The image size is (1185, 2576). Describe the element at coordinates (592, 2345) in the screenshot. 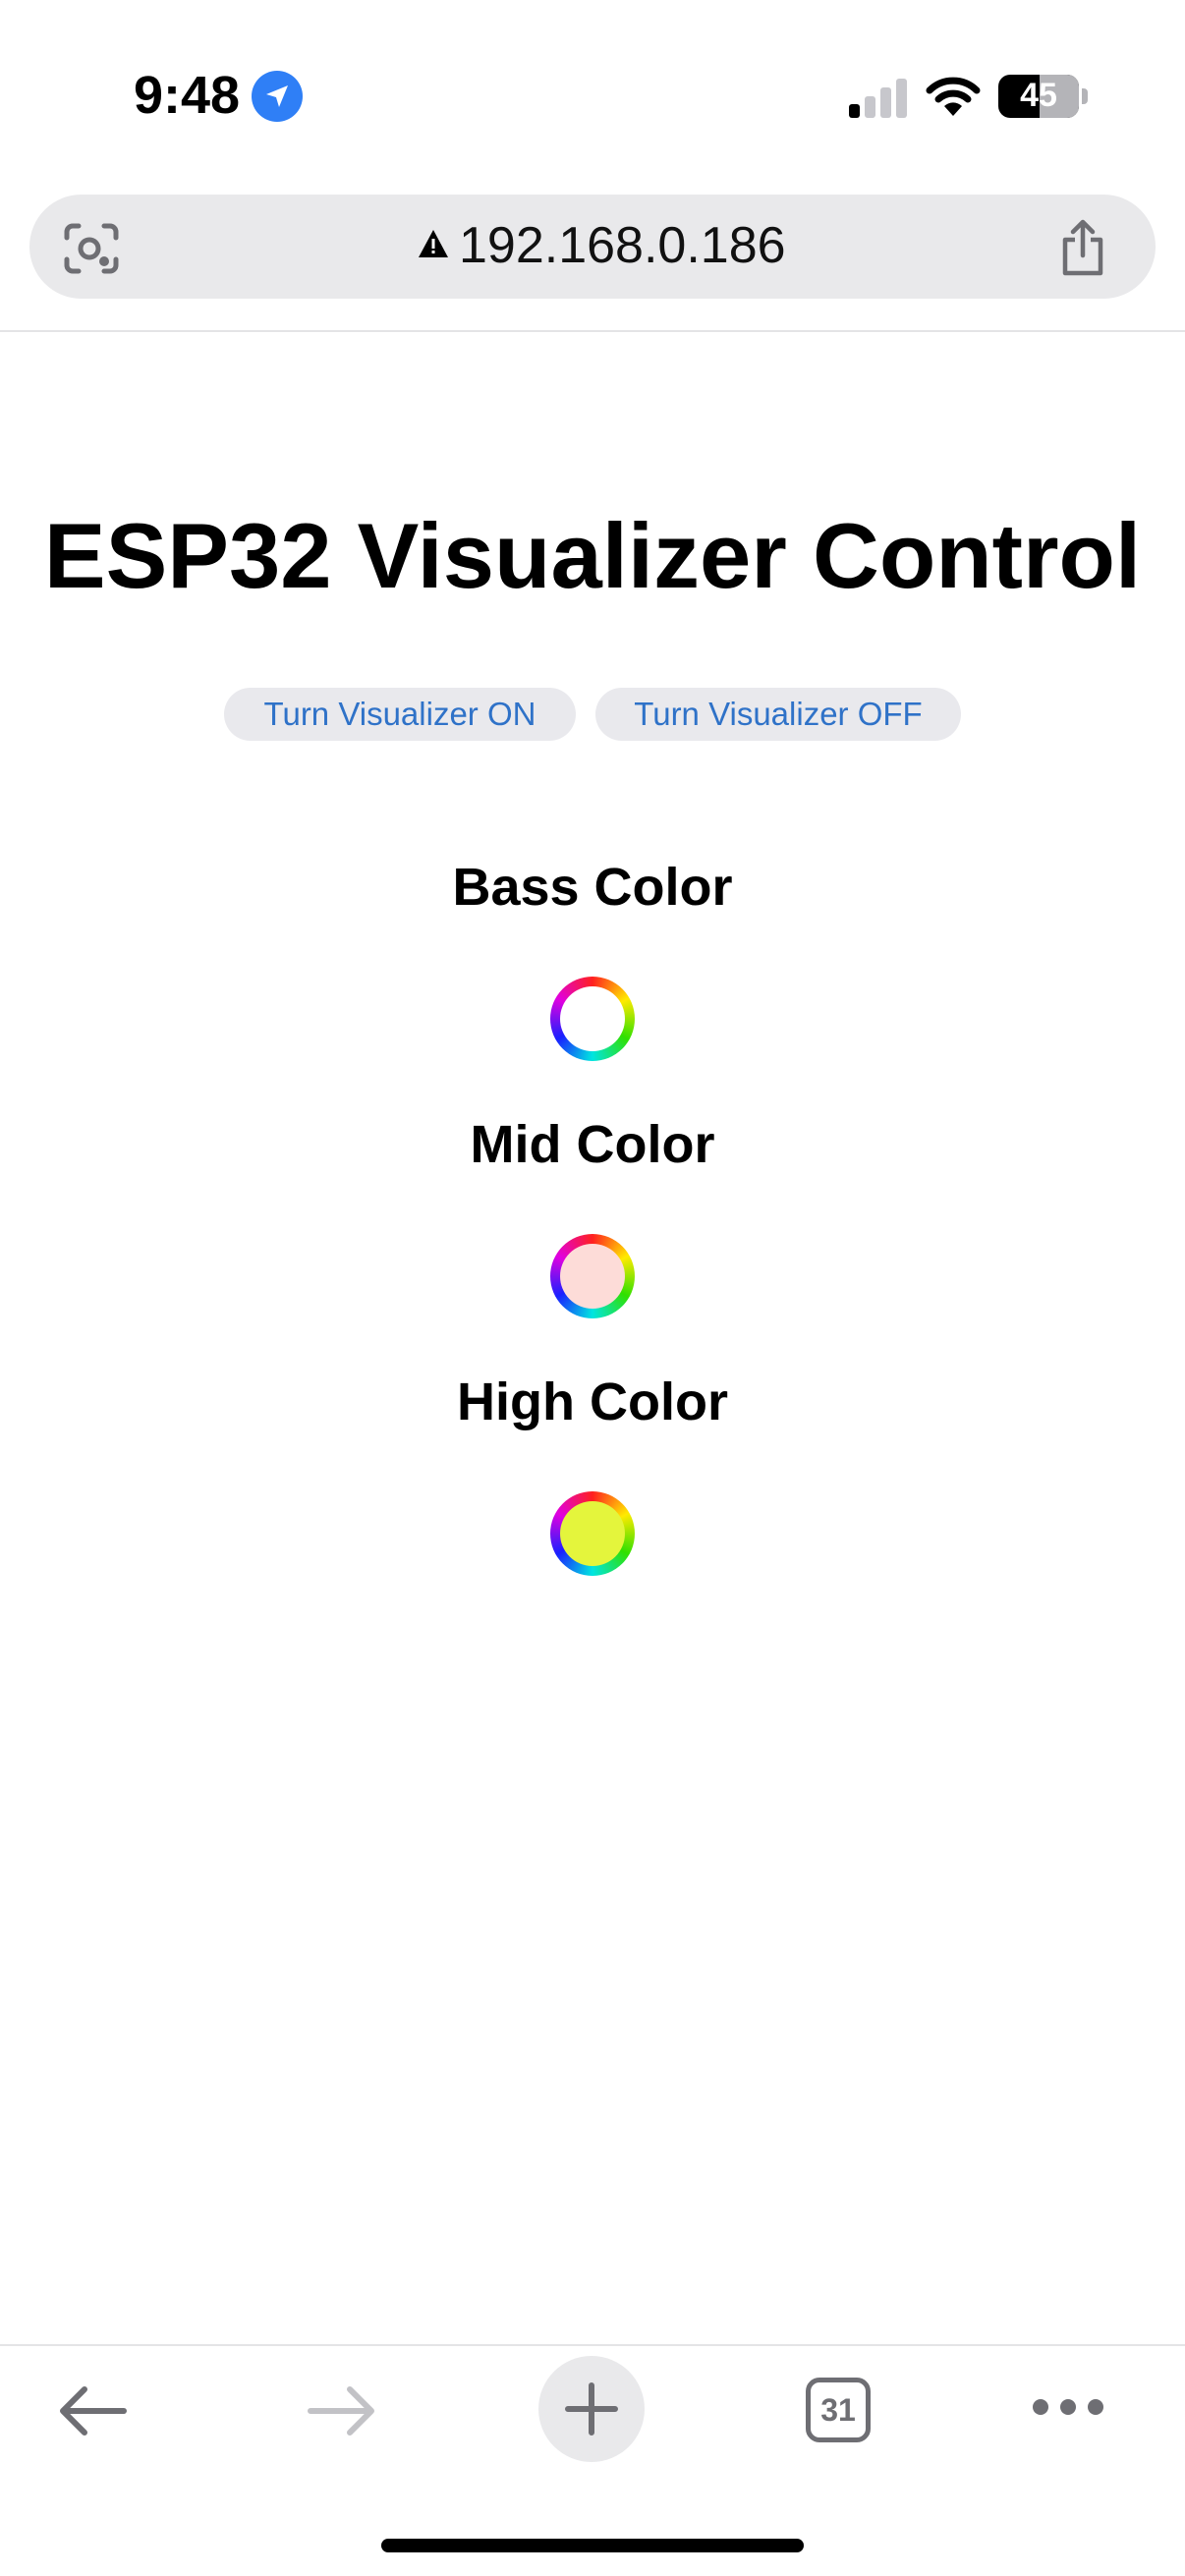

I see `toolbar-divider` at that location.